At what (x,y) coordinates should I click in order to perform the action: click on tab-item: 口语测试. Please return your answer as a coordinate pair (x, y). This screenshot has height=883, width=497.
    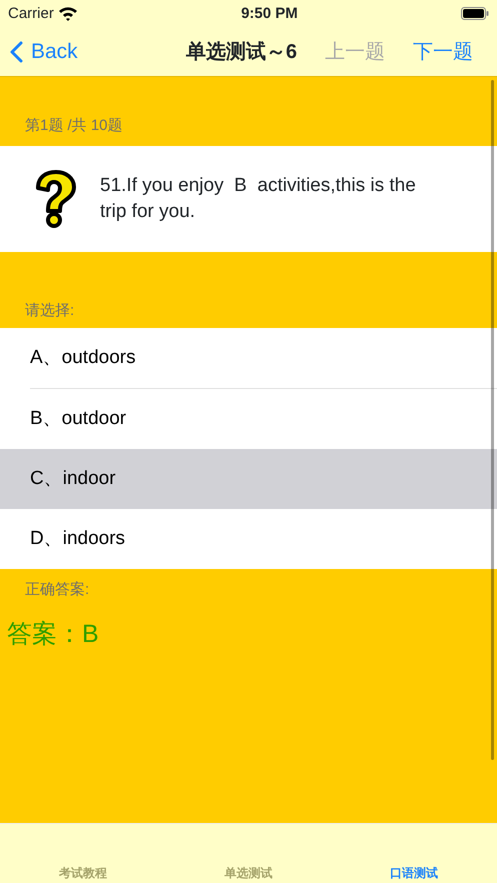
    Looking at the image, I should click on (414, 873).